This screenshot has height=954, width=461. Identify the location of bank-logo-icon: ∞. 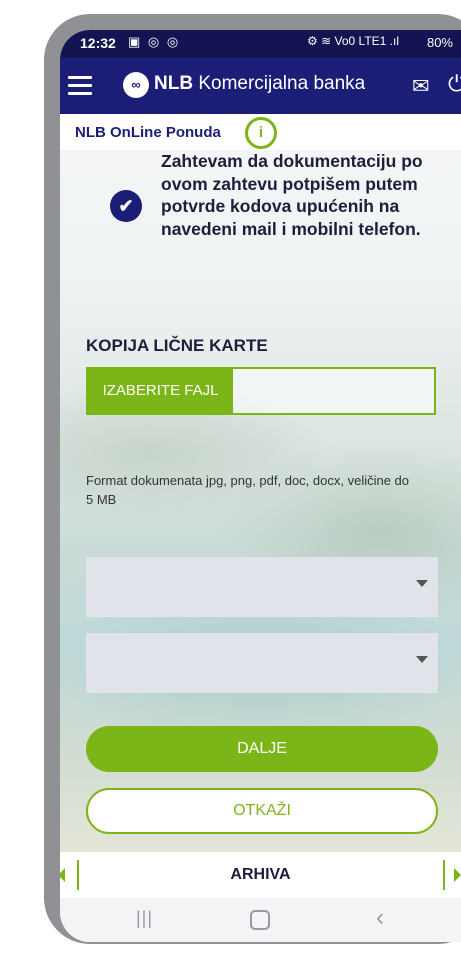
(136, 85).